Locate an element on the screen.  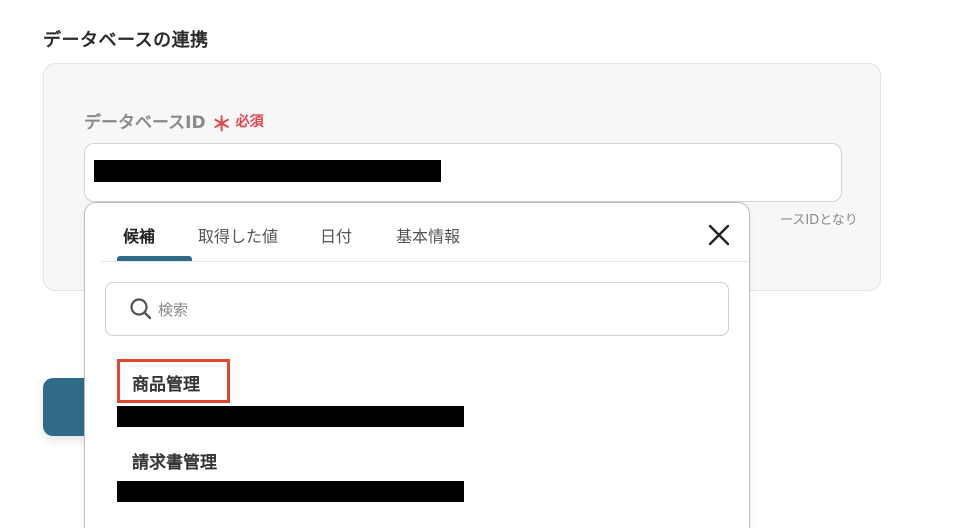
section-title: データベースの連携 is located at coordinates (126, 40).